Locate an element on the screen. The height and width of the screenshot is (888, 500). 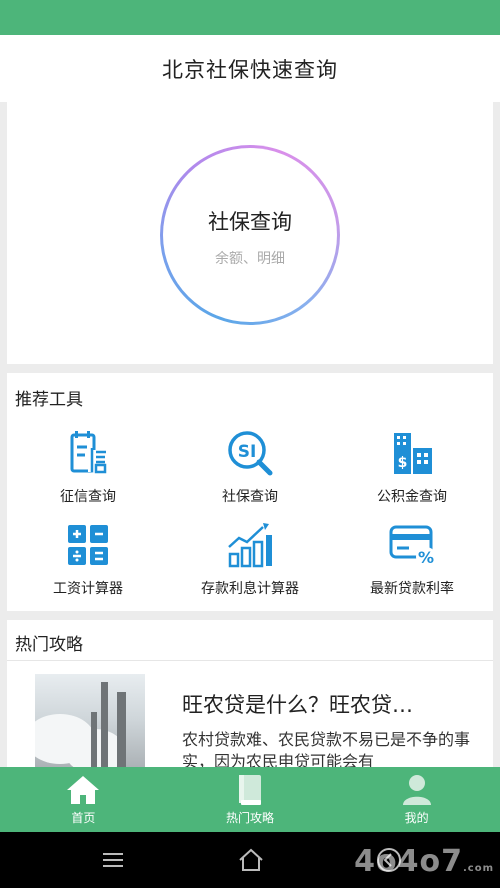
tool-housing-fund-query: $ 公积金查询 is located at coordinates (412, 467).